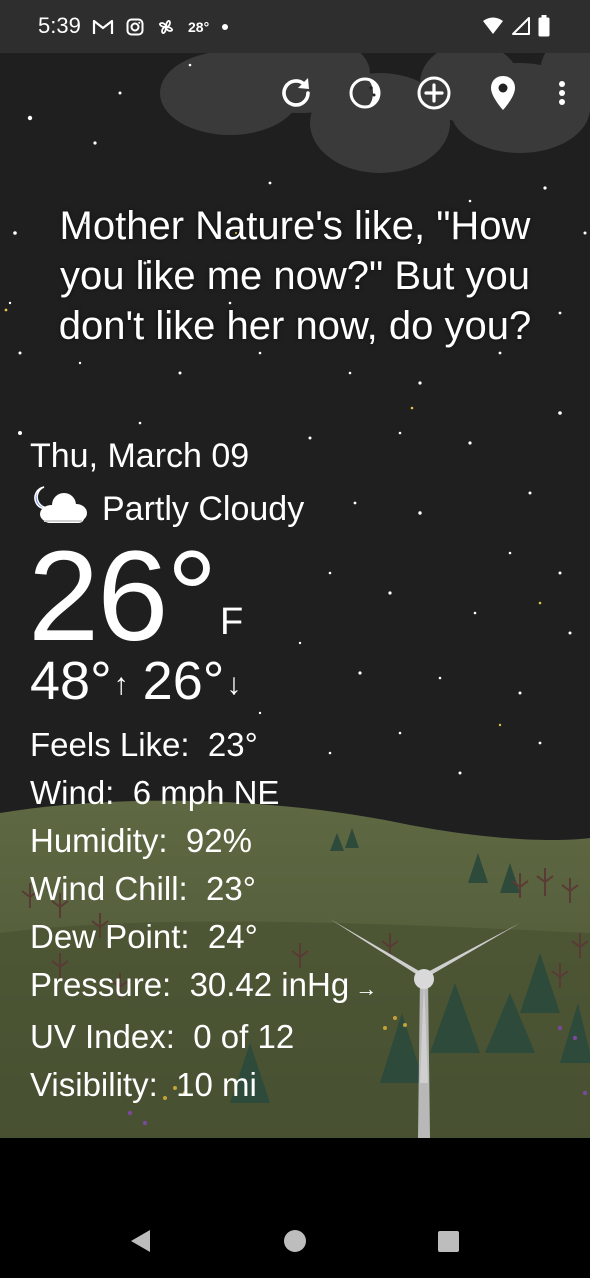 This screenshot has height=1278, width=590. I want to click on status-time: 5:39, so click(59, 25).